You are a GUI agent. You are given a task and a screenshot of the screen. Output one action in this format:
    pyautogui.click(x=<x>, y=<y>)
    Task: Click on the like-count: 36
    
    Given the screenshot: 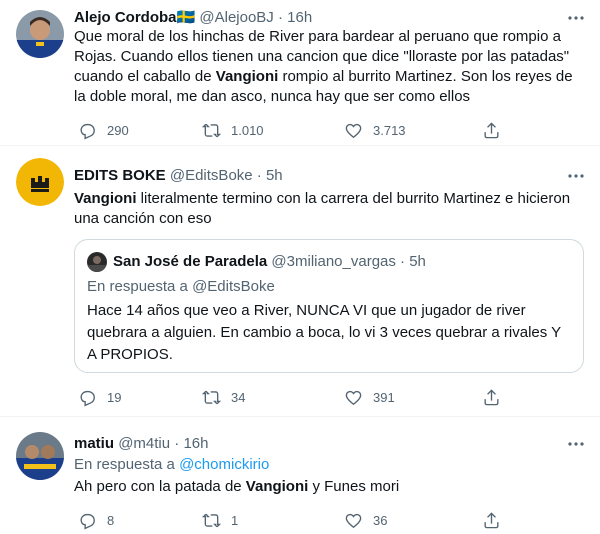 What is the action you would take?
    pyautogui.click(x=380, y=520)
    